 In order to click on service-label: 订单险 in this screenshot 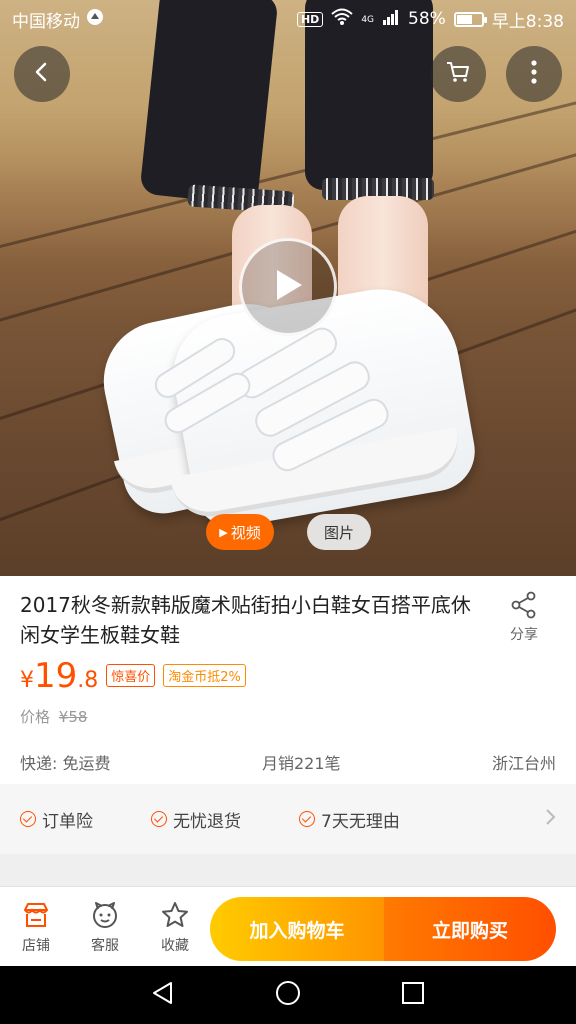, I will do `click(67, 821)`.